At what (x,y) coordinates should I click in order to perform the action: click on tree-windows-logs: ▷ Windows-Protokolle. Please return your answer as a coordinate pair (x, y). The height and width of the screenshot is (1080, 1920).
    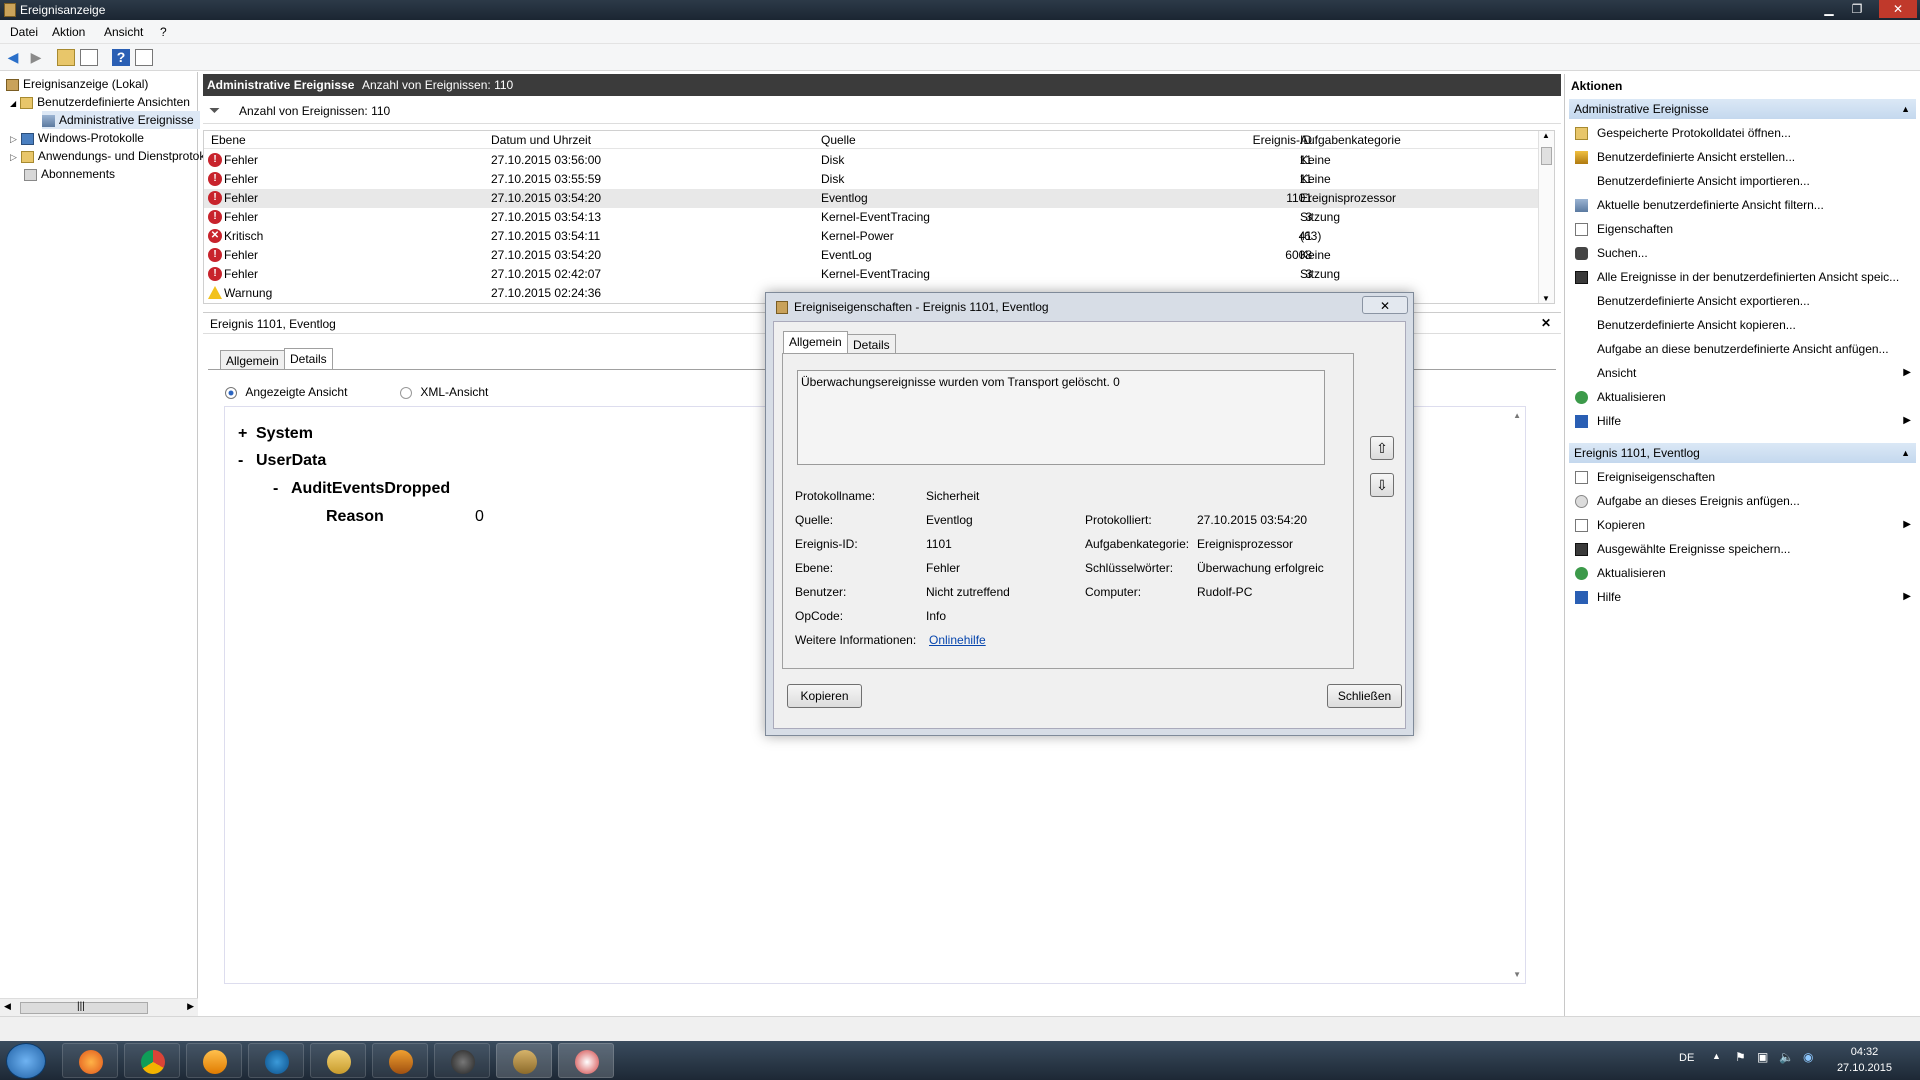
    Looking at the image, I should click on (77, 138).